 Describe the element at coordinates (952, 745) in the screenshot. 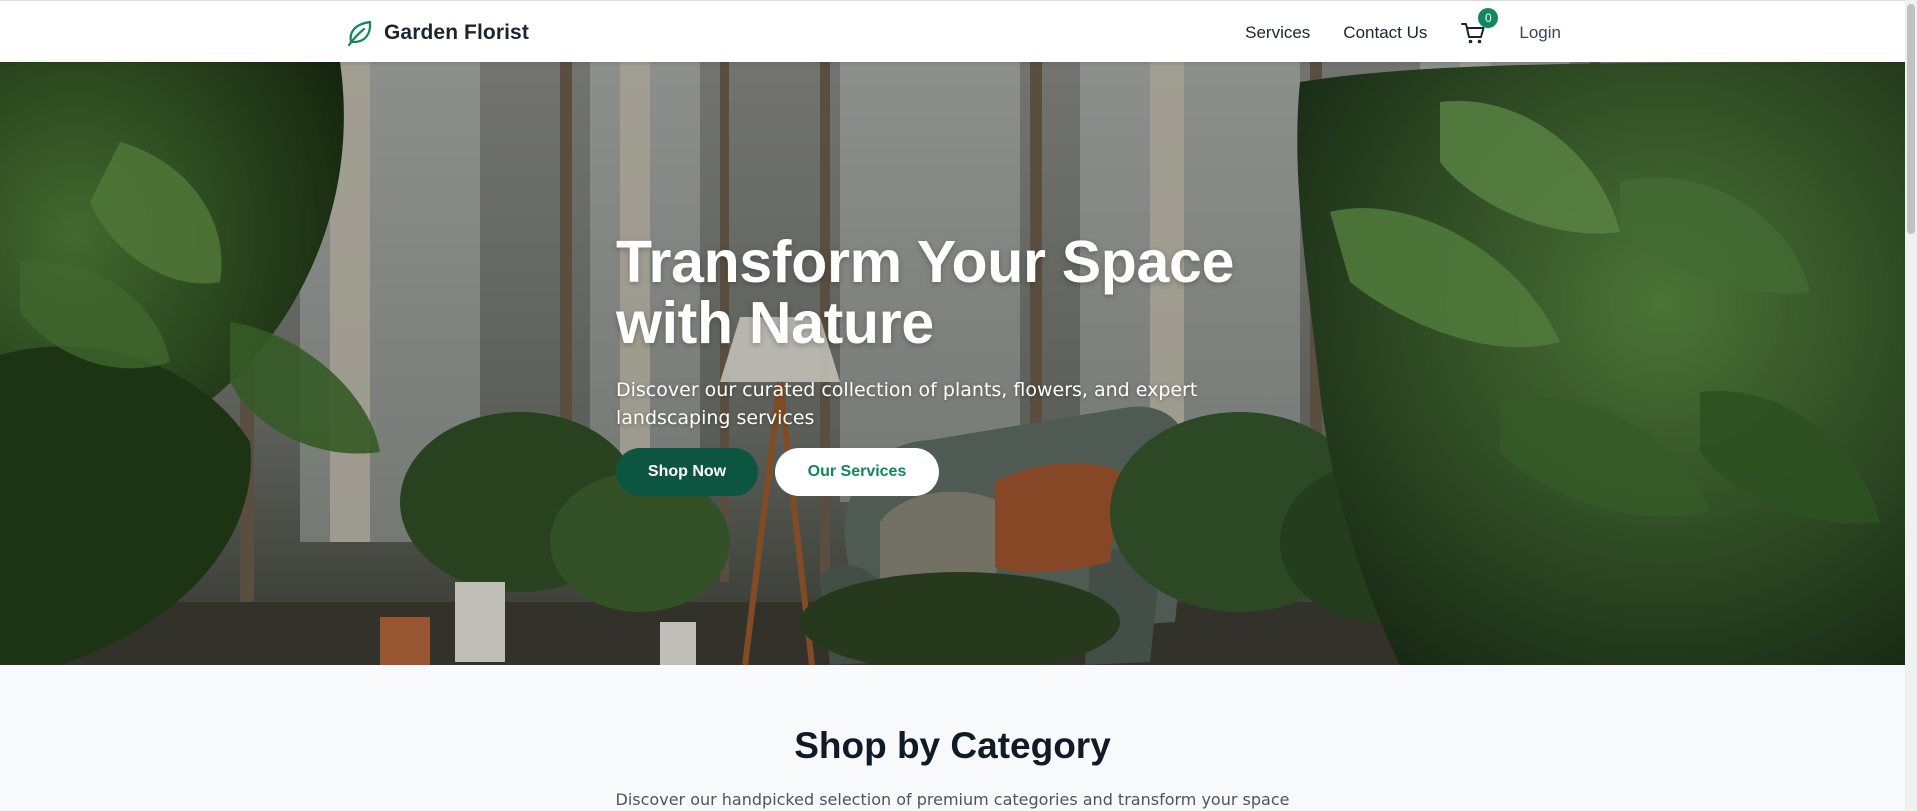

I see `category-title: Shop by Category` at that location.